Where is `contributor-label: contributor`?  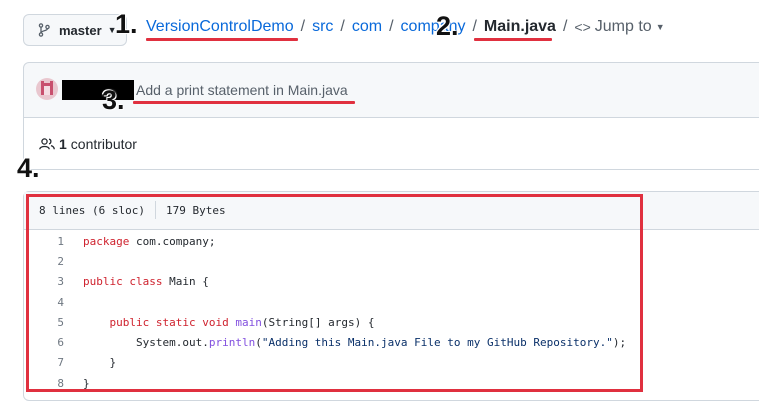
contributor-label: contributor is located at coordinates (103, 144).